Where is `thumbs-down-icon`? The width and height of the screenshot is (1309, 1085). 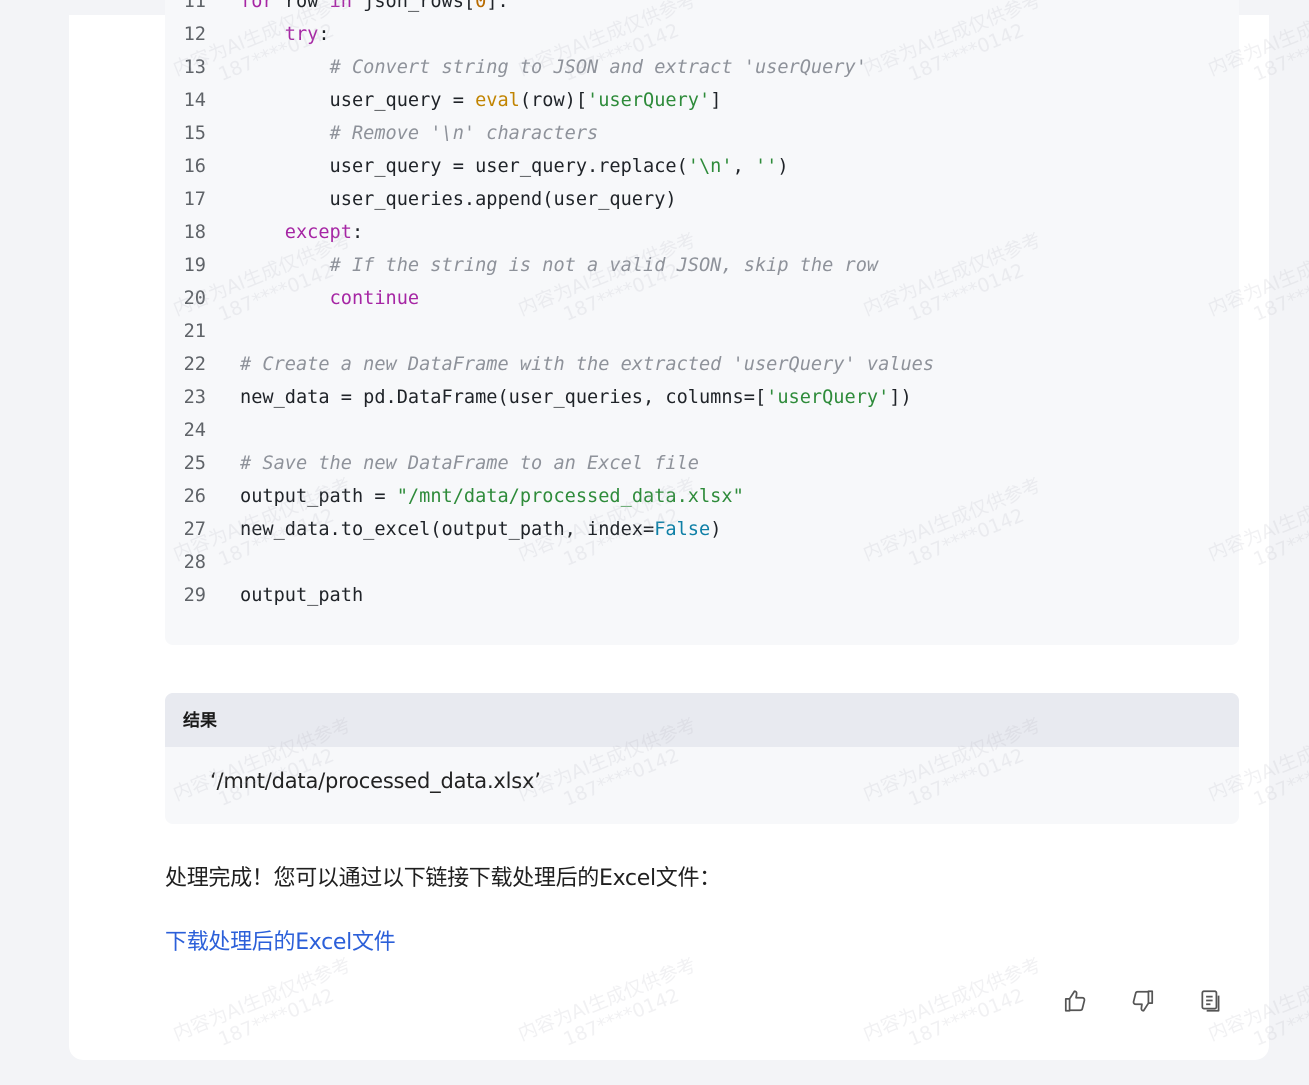
thumbs-down-icon is located at coordinates (1143, 1003).